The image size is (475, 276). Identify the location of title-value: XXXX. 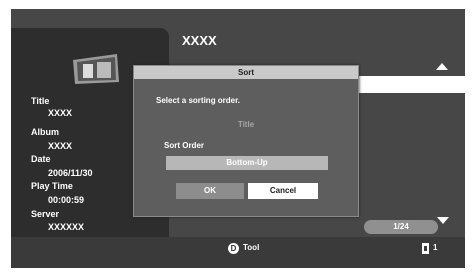
(60, 113).